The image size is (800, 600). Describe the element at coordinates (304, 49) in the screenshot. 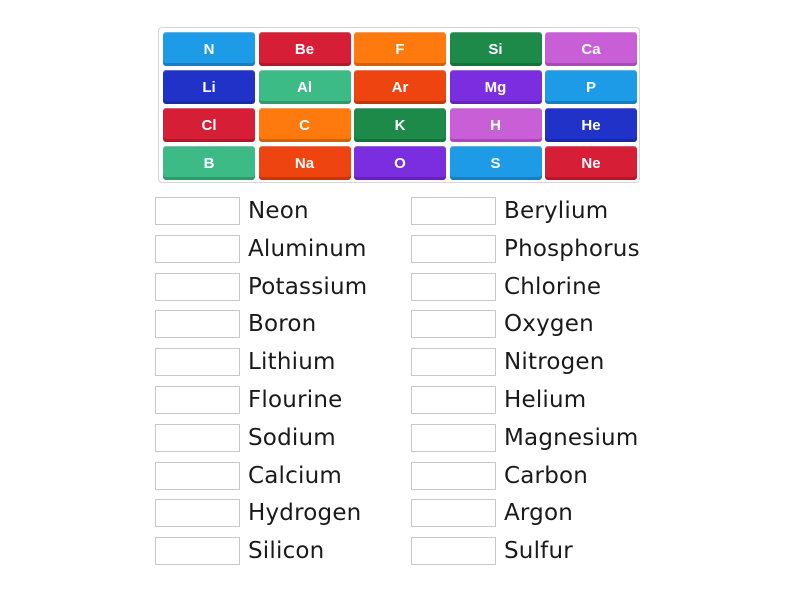

I see `element-tile: Be` at that location.